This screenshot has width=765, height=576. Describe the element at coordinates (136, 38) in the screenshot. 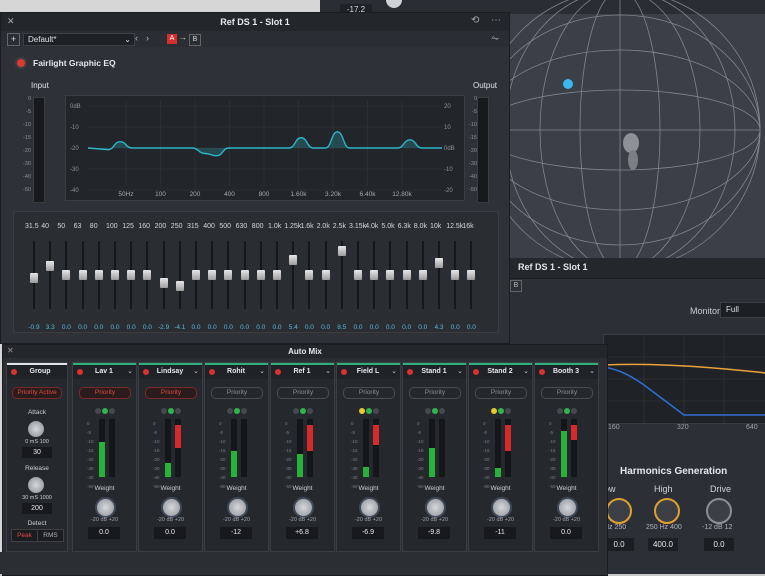

I see `prev-preset-button: ‹` at that location.